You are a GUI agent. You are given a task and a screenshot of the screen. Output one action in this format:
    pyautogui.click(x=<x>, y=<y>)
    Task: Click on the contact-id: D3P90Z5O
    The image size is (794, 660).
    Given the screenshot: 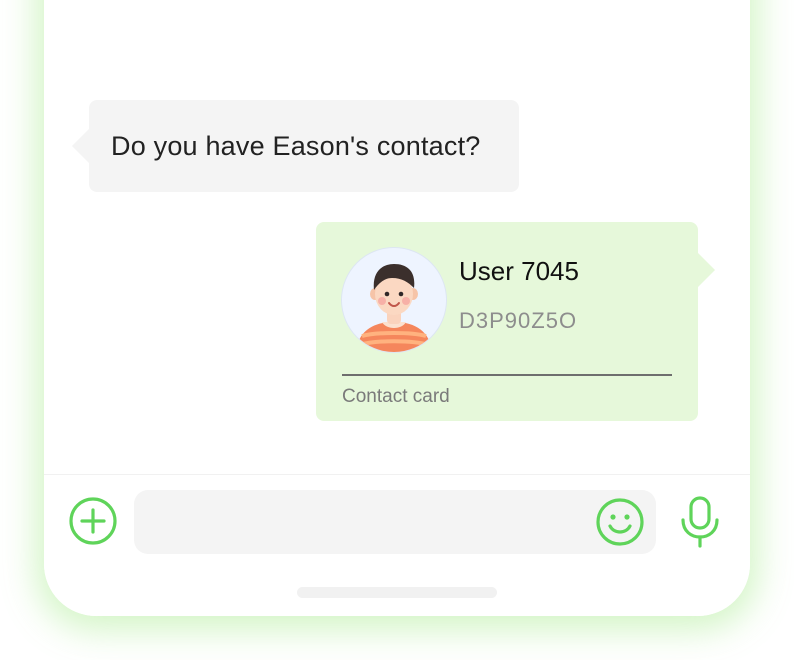 What is the action you would take?
    pyautogui.click(x=518, y=320)
    